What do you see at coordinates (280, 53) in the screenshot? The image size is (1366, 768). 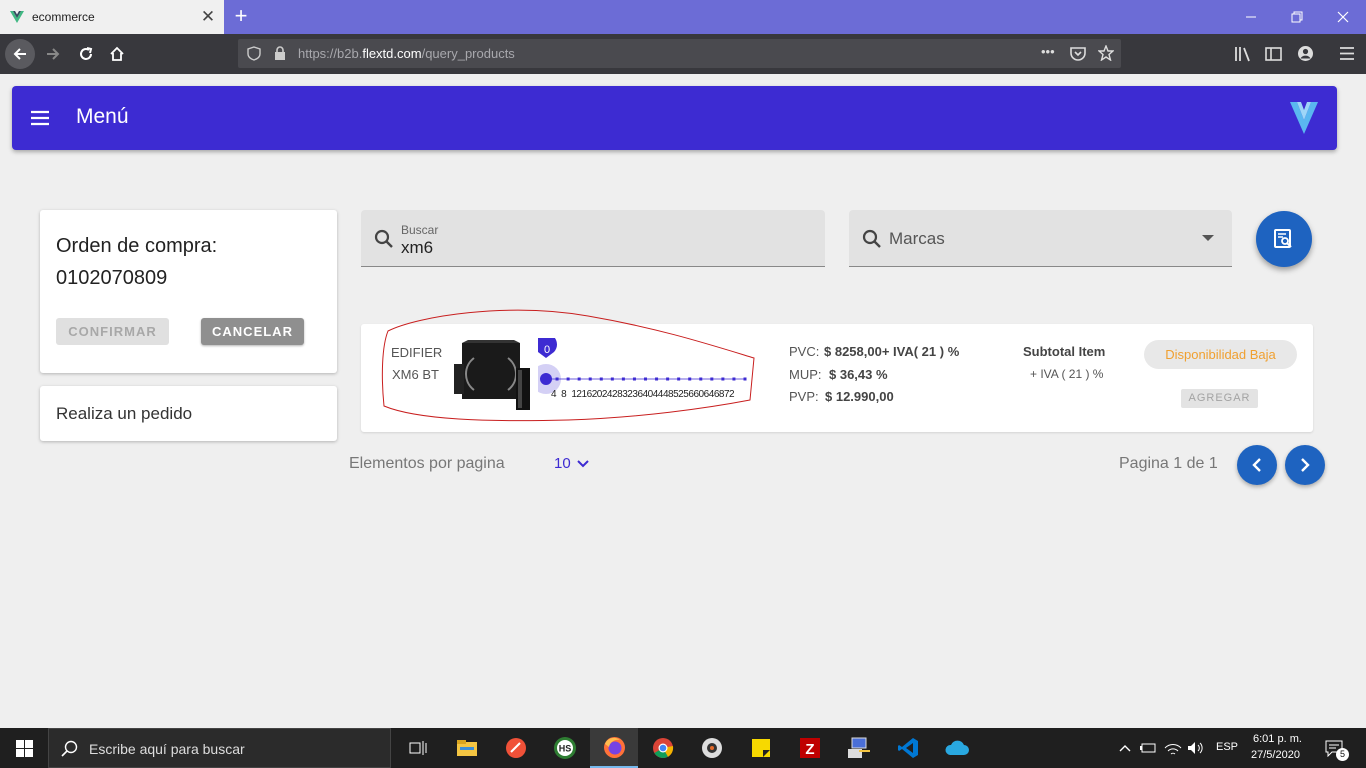 I see `lock-icon` at bounding box center [280, 53].